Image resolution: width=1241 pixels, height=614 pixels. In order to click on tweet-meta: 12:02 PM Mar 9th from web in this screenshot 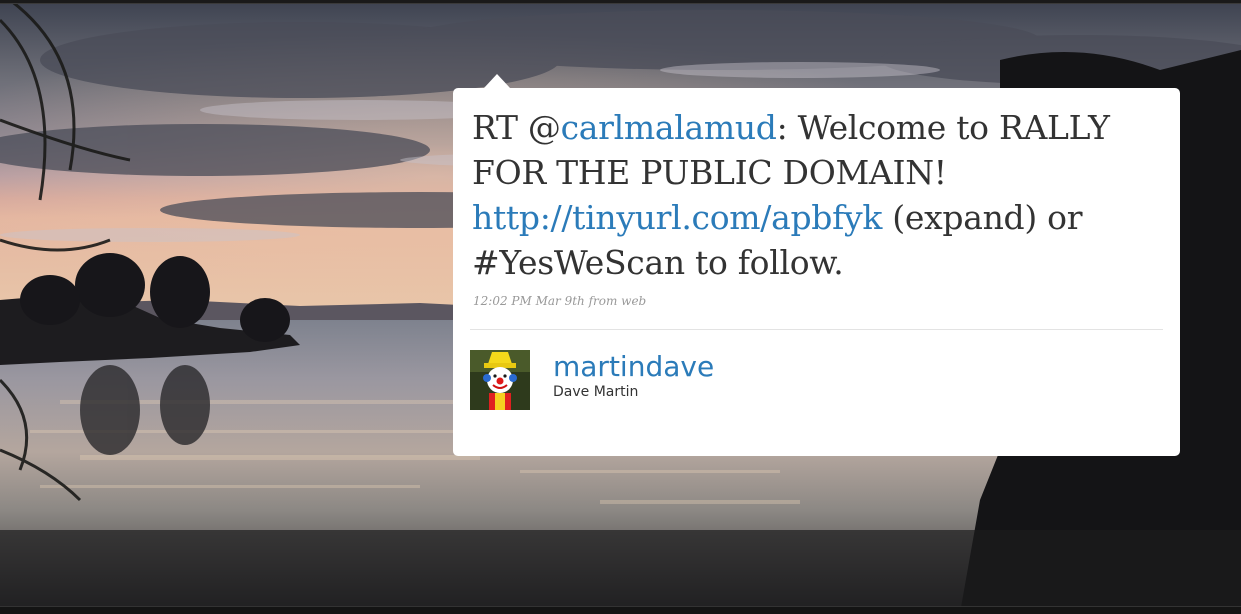, I will do `click(816, 305)`.